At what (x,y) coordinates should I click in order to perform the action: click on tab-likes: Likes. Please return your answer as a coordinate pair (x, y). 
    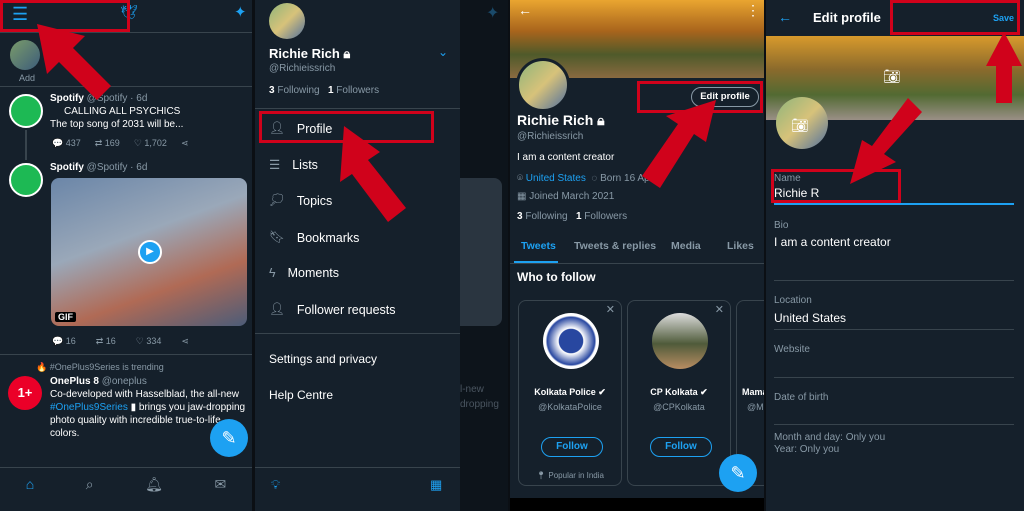
    Looking at the image, I should click on (740, 246).